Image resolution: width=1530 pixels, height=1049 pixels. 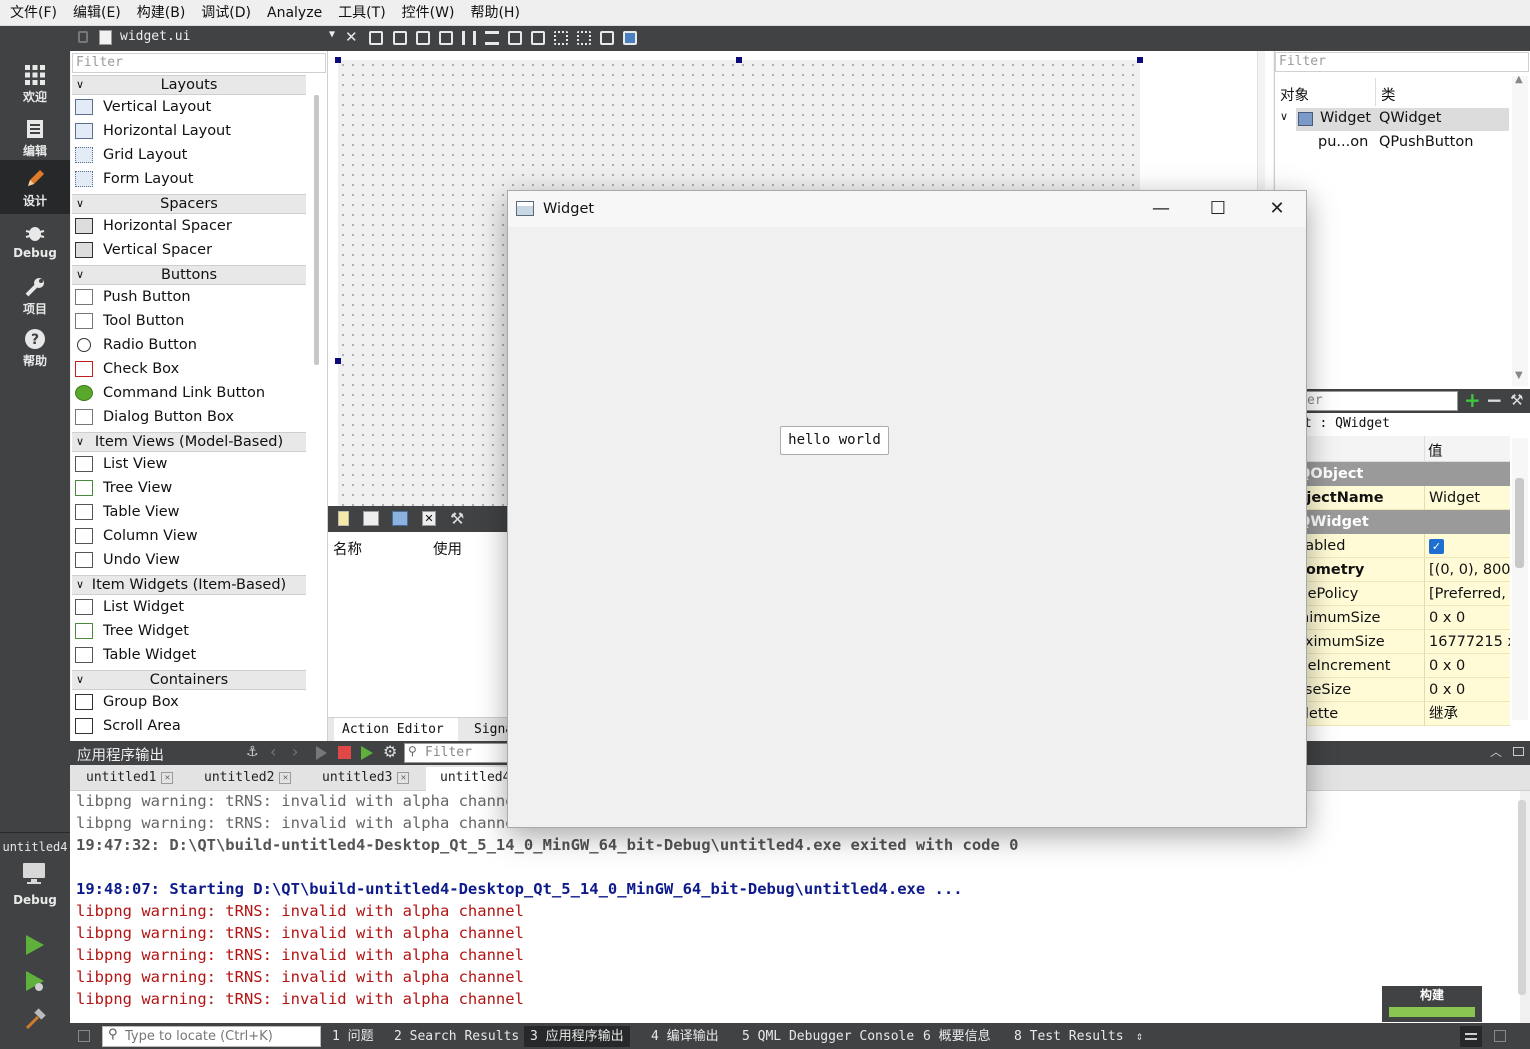 I want to click on hello-world-button: hello world, so click(x=834, y=440).